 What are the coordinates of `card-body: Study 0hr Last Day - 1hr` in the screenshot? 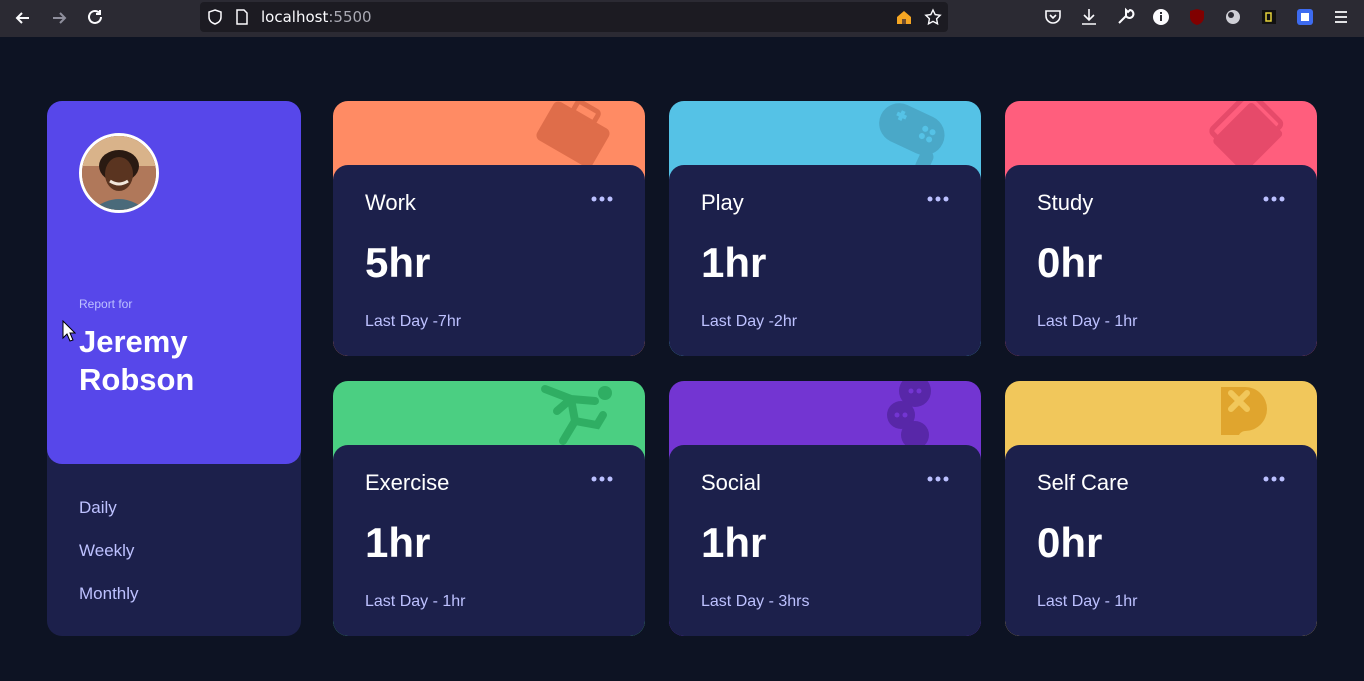 It's located at (1161, 260).